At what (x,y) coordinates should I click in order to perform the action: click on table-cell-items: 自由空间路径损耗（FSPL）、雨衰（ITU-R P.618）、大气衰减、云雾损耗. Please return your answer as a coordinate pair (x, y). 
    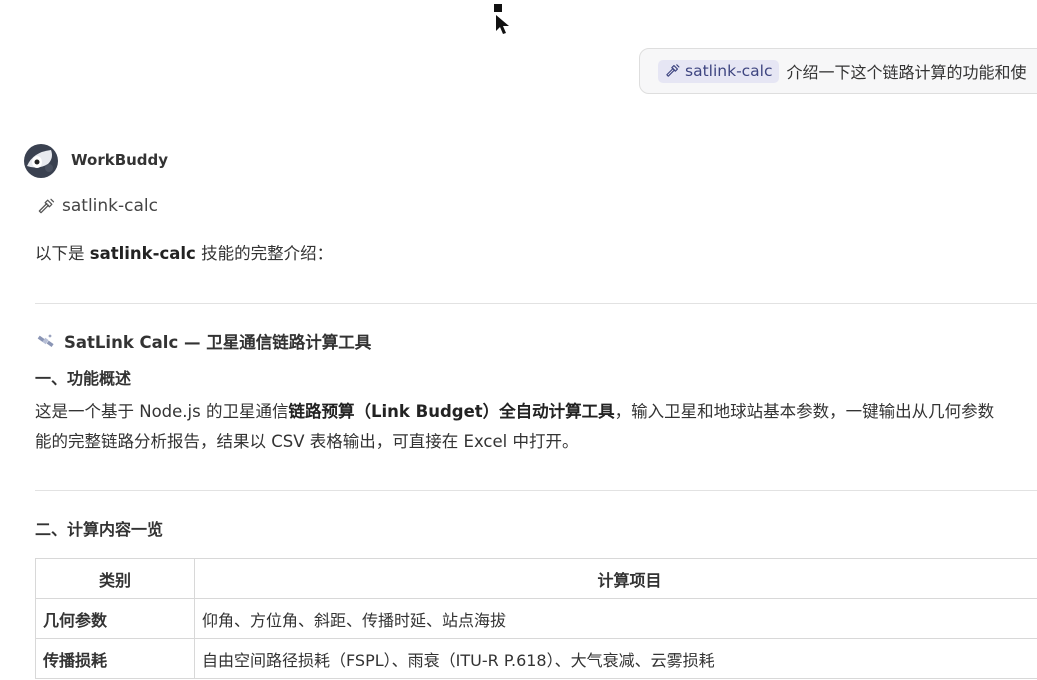
    Looking at the image, I should click on (615, 658).